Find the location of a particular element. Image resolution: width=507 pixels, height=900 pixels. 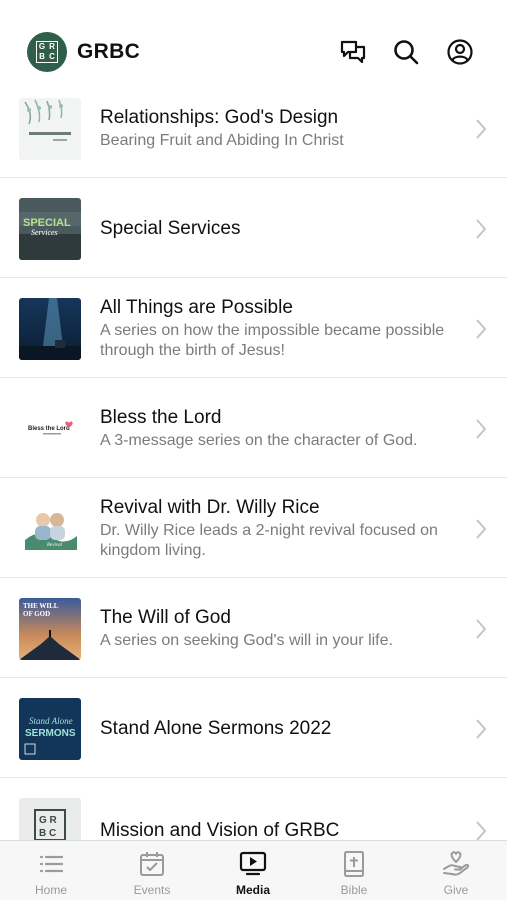

svg-text: OF GOD is located at coordinates (36, 614).